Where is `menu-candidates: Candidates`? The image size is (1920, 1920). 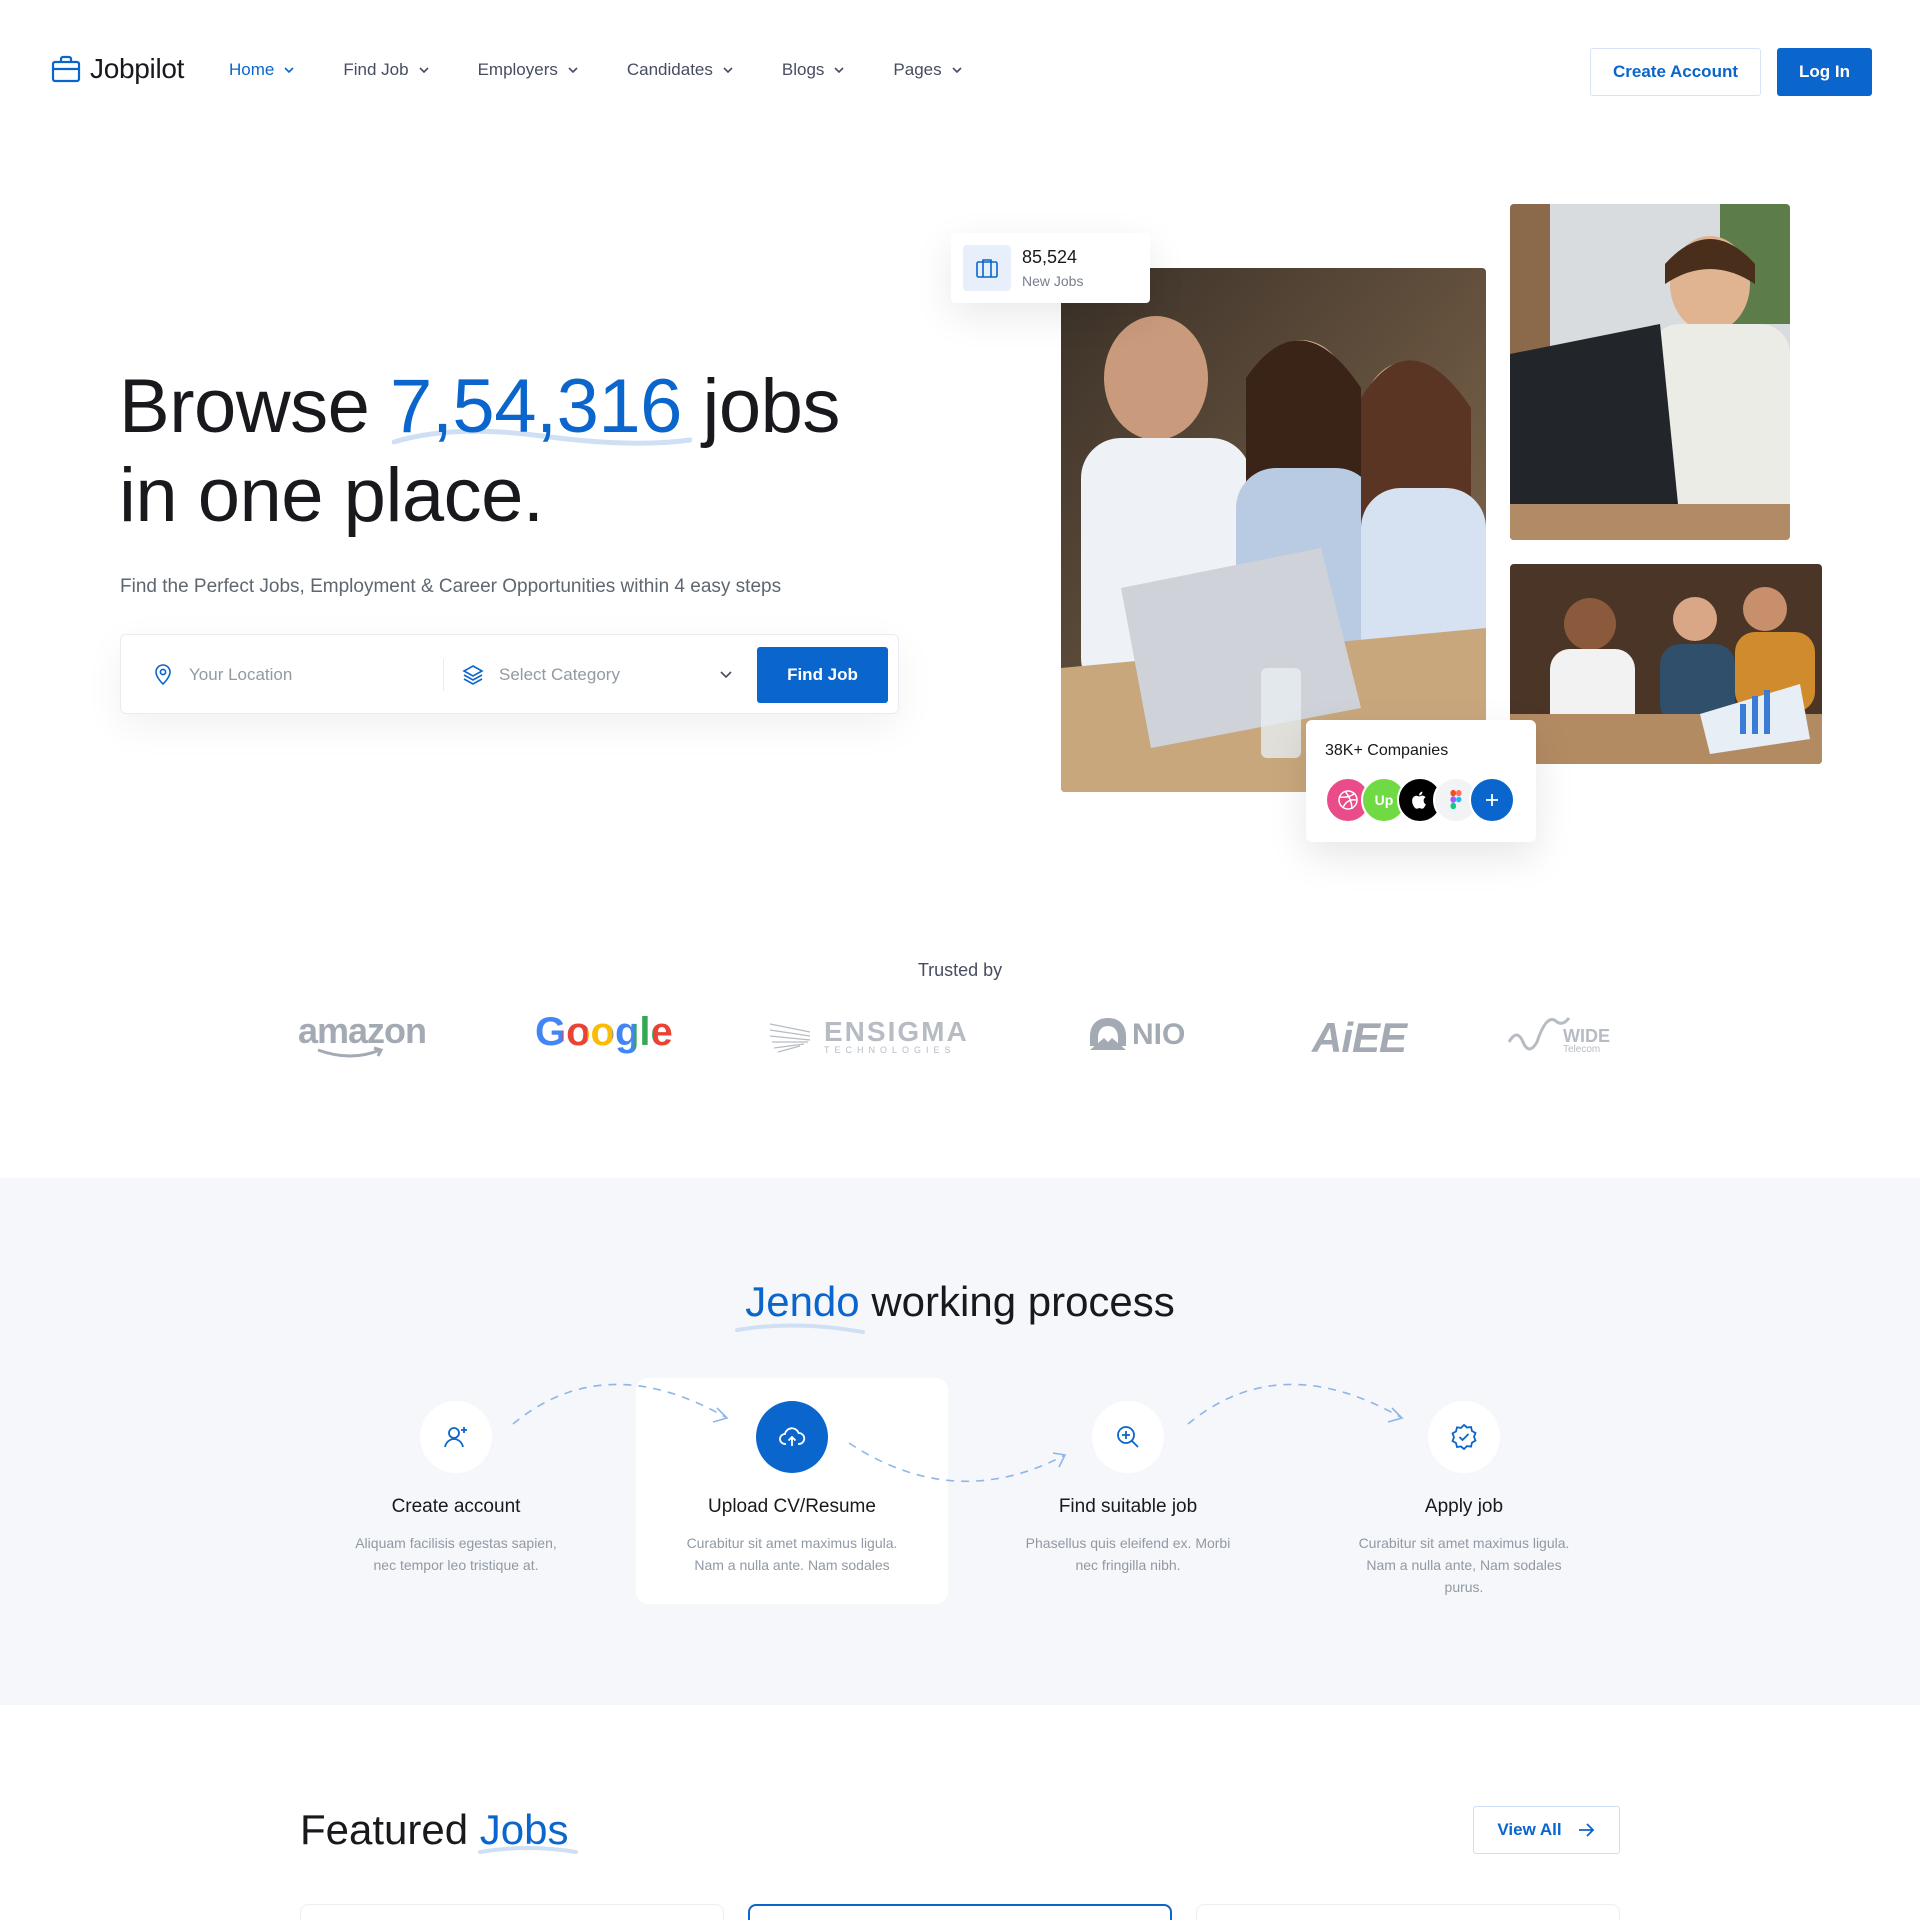
menu-candidates: Candidates is located at coordinates (681, 70).